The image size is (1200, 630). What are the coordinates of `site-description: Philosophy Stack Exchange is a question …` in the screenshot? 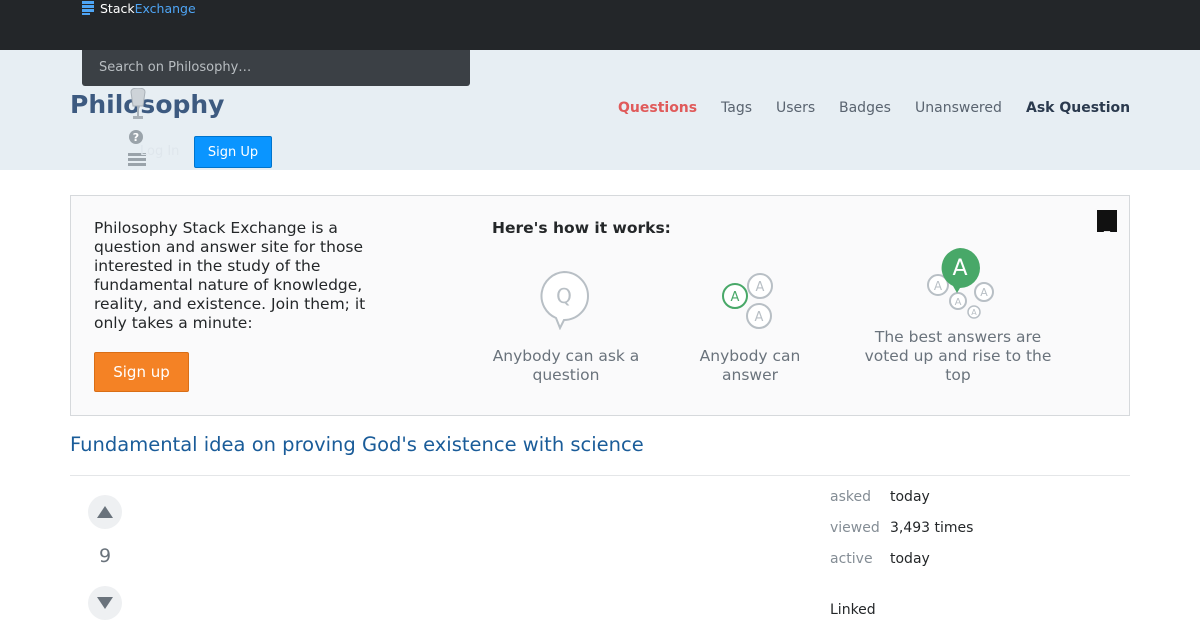 It's located at (230, 275).